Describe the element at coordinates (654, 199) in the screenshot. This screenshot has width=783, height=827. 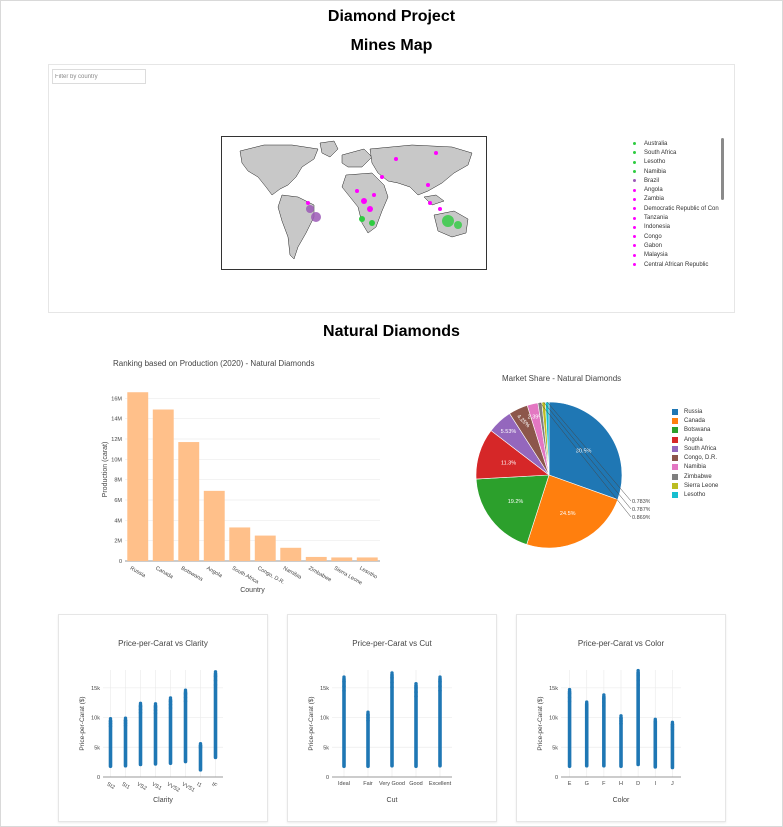
I see `legend-label: Zambia` at that location.